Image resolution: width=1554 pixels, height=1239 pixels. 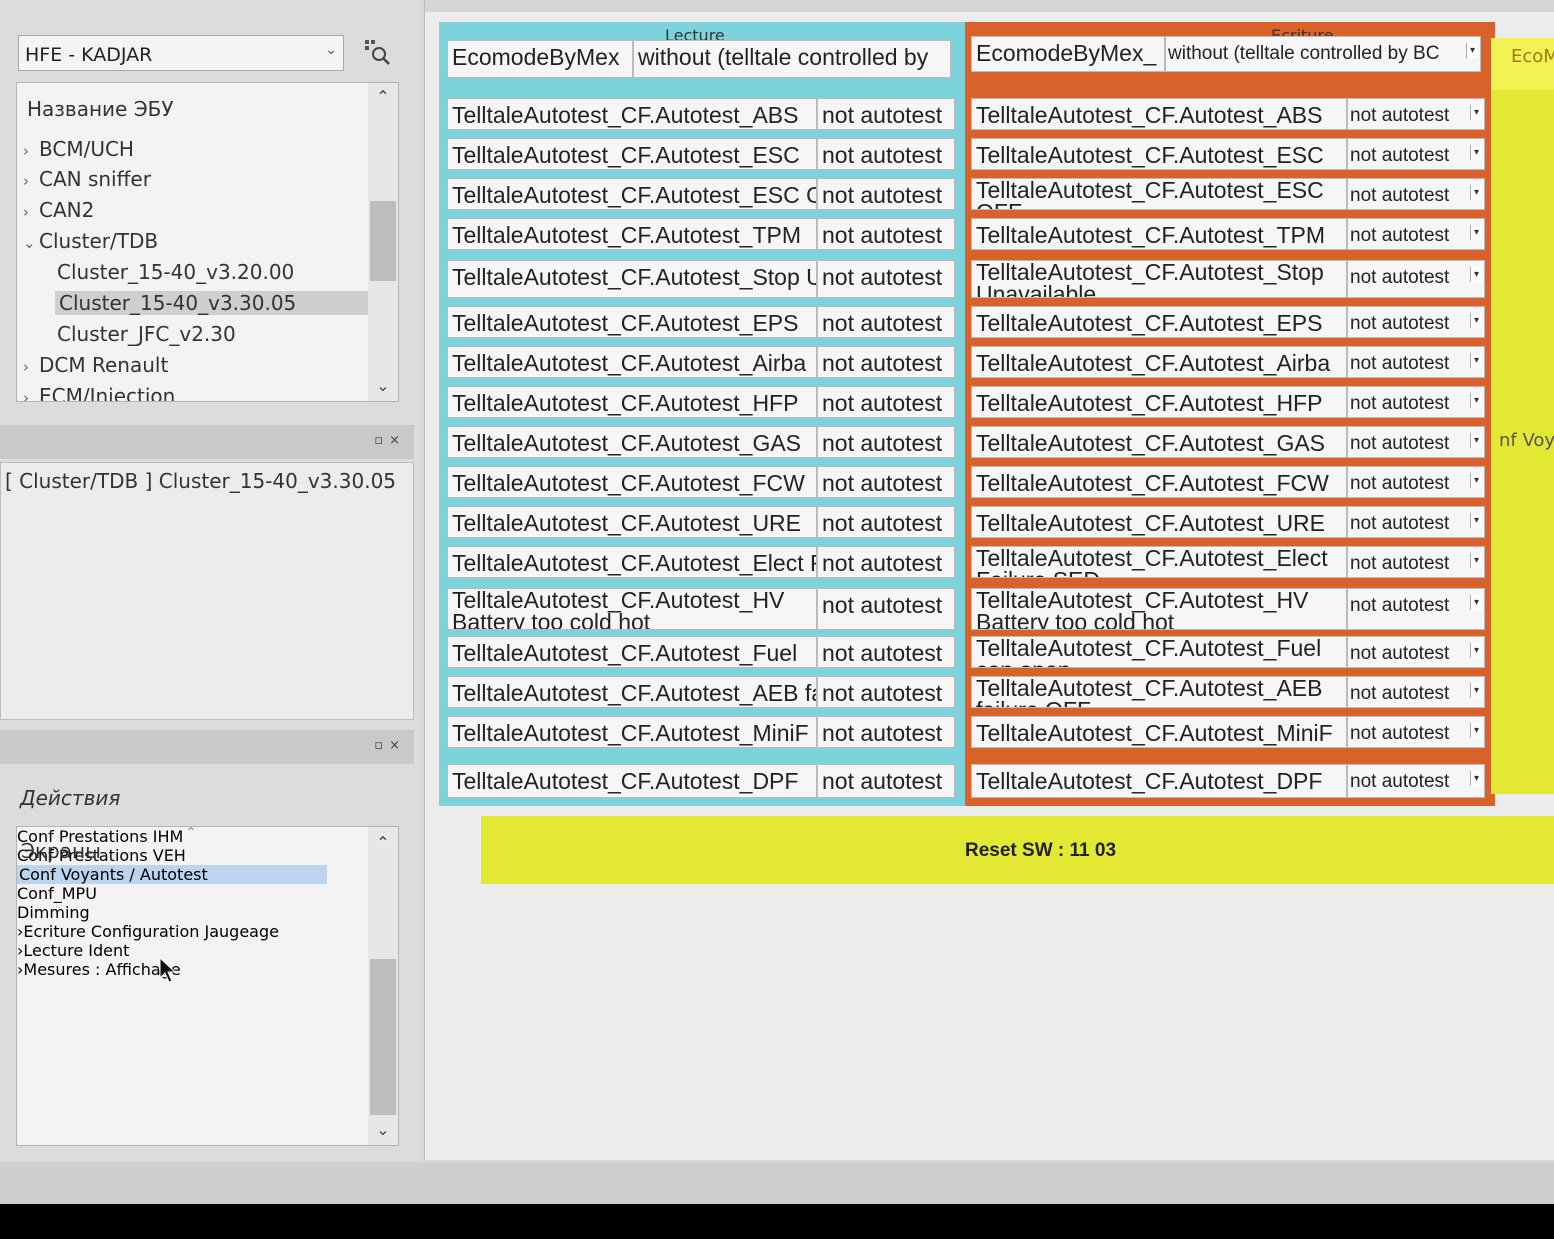 I want to click on ecu-tree-item: › CAN sniffer, so click(x=87, y=179).